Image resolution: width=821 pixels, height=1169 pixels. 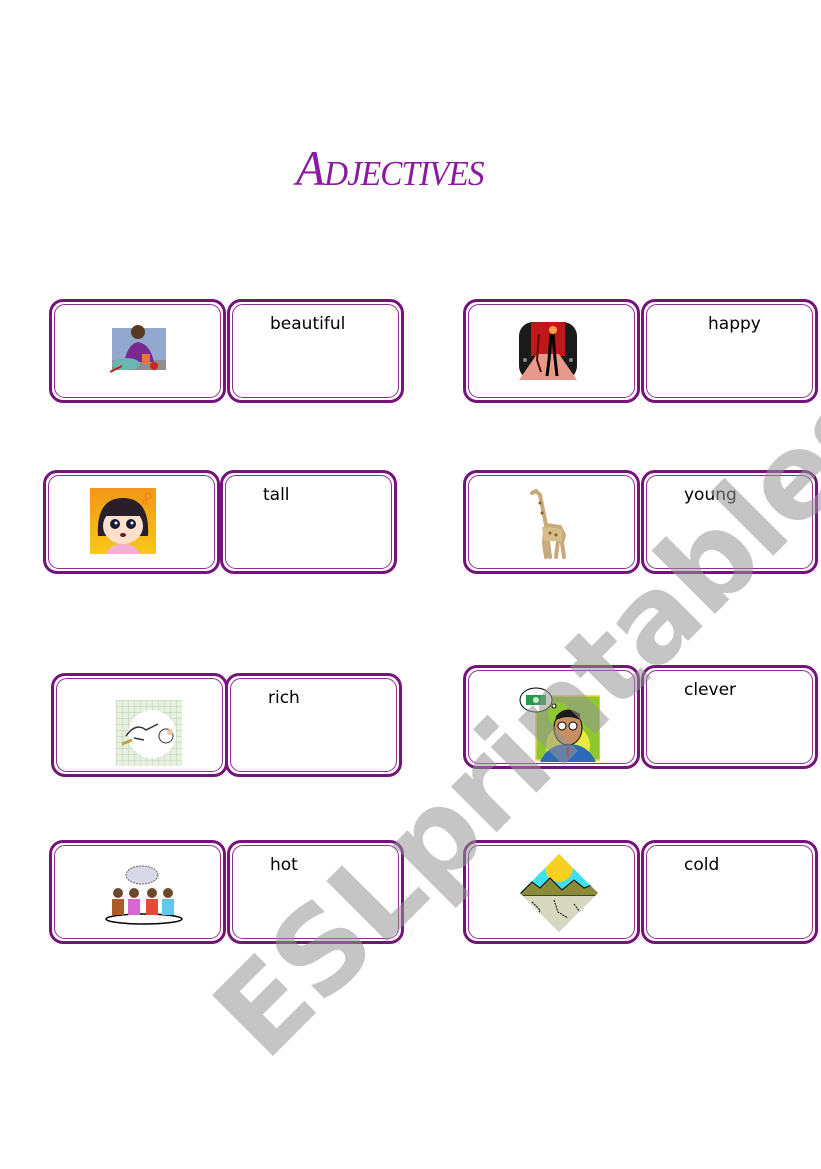 I want to click on word-cell: rich, so click(x=313, y=725).